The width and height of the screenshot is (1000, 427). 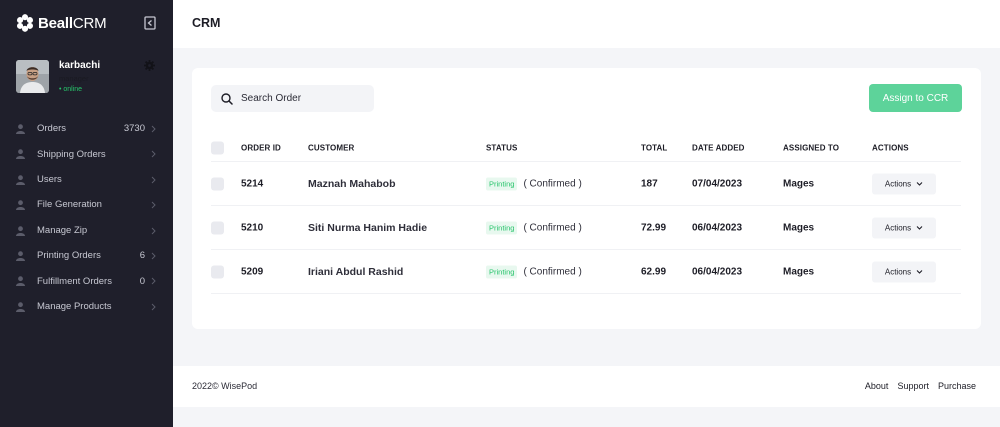 What do you see at coordinates (915, 98) in the screenshot?
I see `assign-to-ccr-button: Assign to CCR` at bounding box center [915, 98].